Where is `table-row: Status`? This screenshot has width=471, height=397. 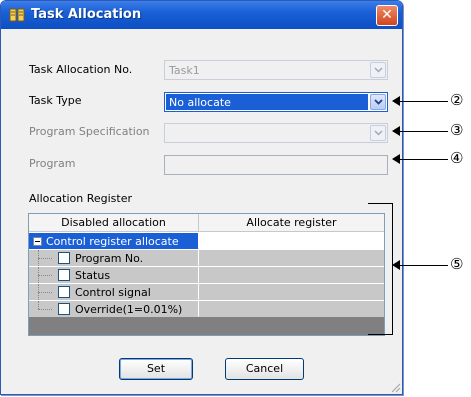
table-row: Status is located at coordinates (206, 275).